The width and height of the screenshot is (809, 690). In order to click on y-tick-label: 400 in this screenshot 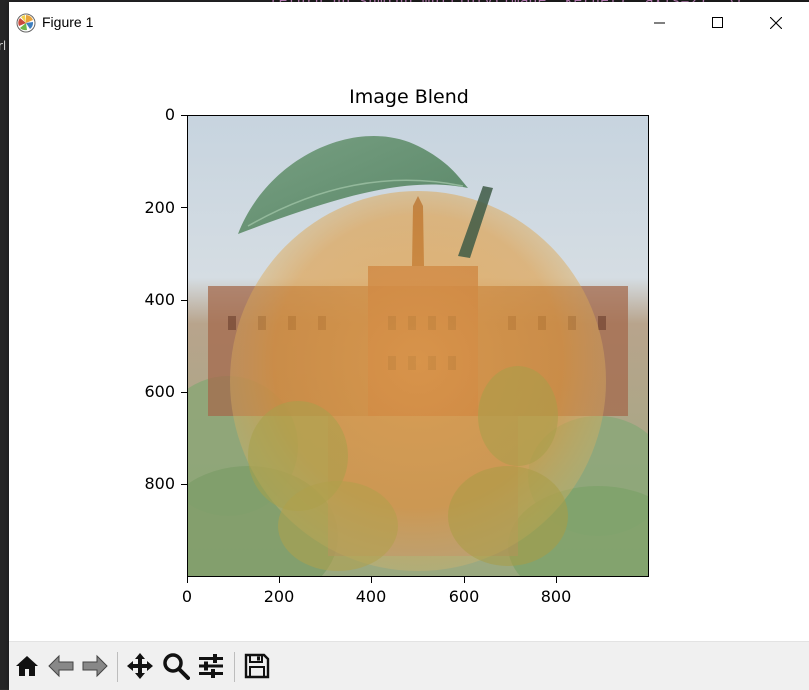, I will do `click(159, 299)`.